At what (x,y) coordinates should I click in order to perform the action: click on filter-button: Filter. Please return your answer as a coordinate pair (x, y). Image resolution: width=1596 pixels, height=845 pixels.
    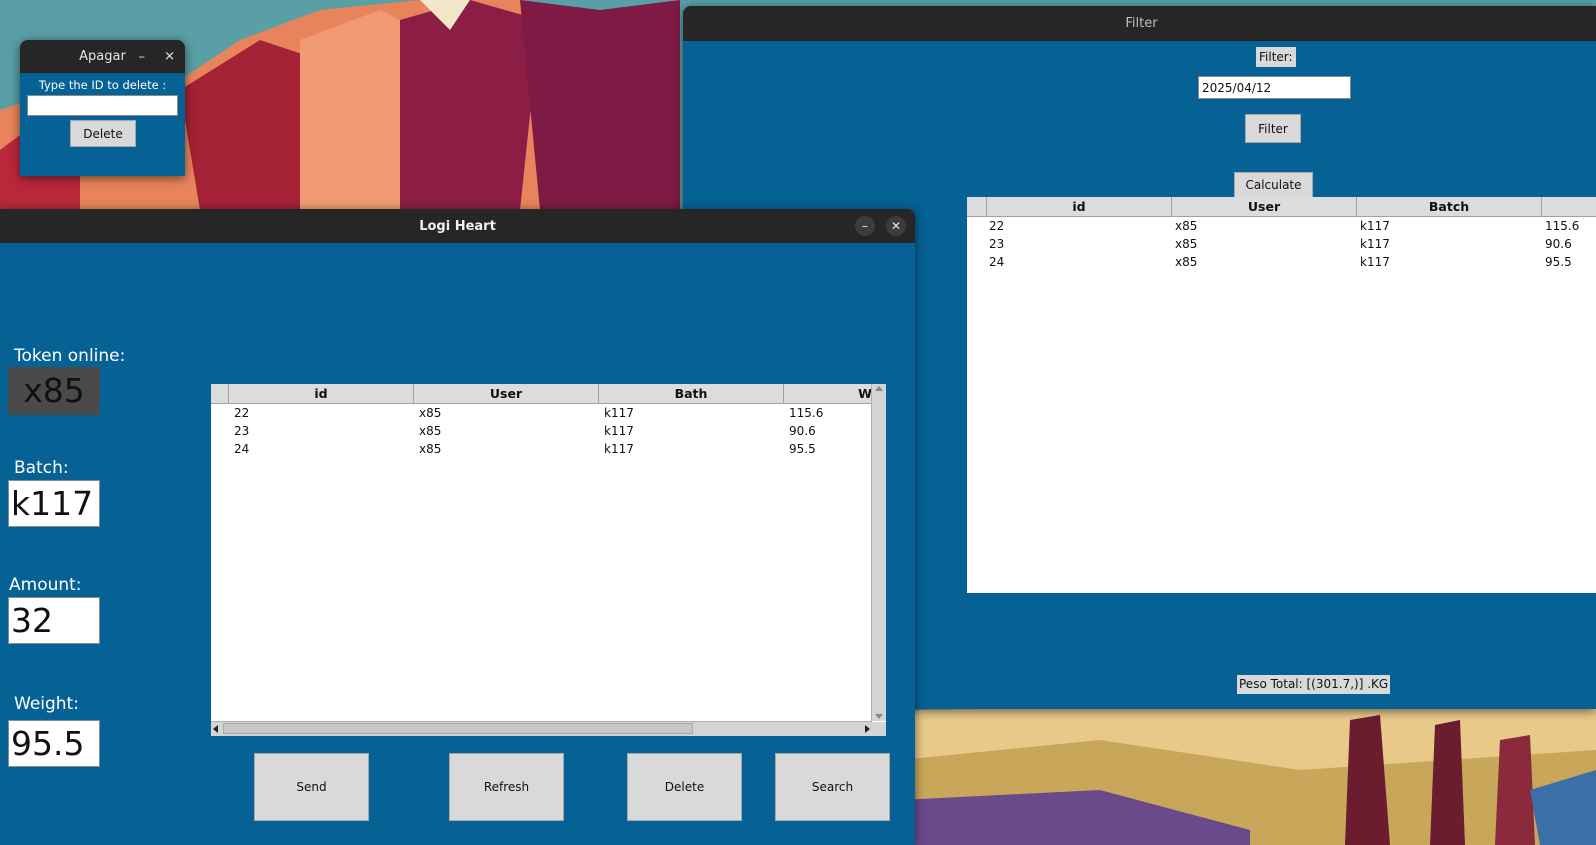
    Looking at the image, I should click on (1273, 128).